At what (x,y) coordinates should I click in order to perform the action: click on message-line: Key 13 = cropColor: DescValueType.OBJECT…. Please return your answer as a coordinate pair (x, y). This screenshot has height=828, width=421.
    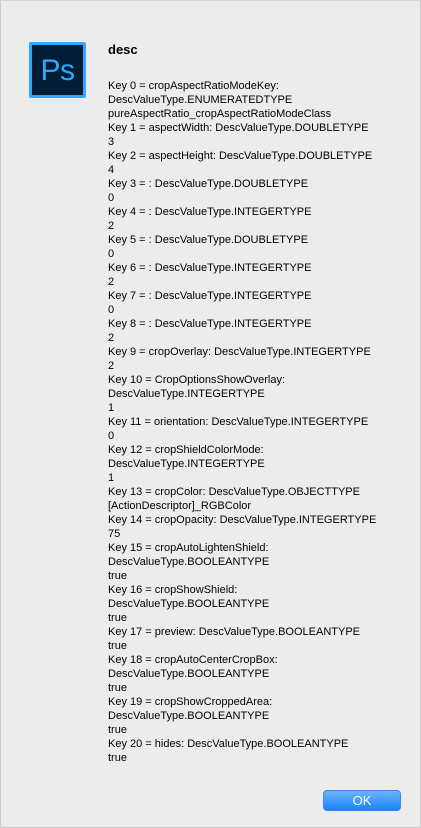
    Looking at the image, I should click on (234, 492).